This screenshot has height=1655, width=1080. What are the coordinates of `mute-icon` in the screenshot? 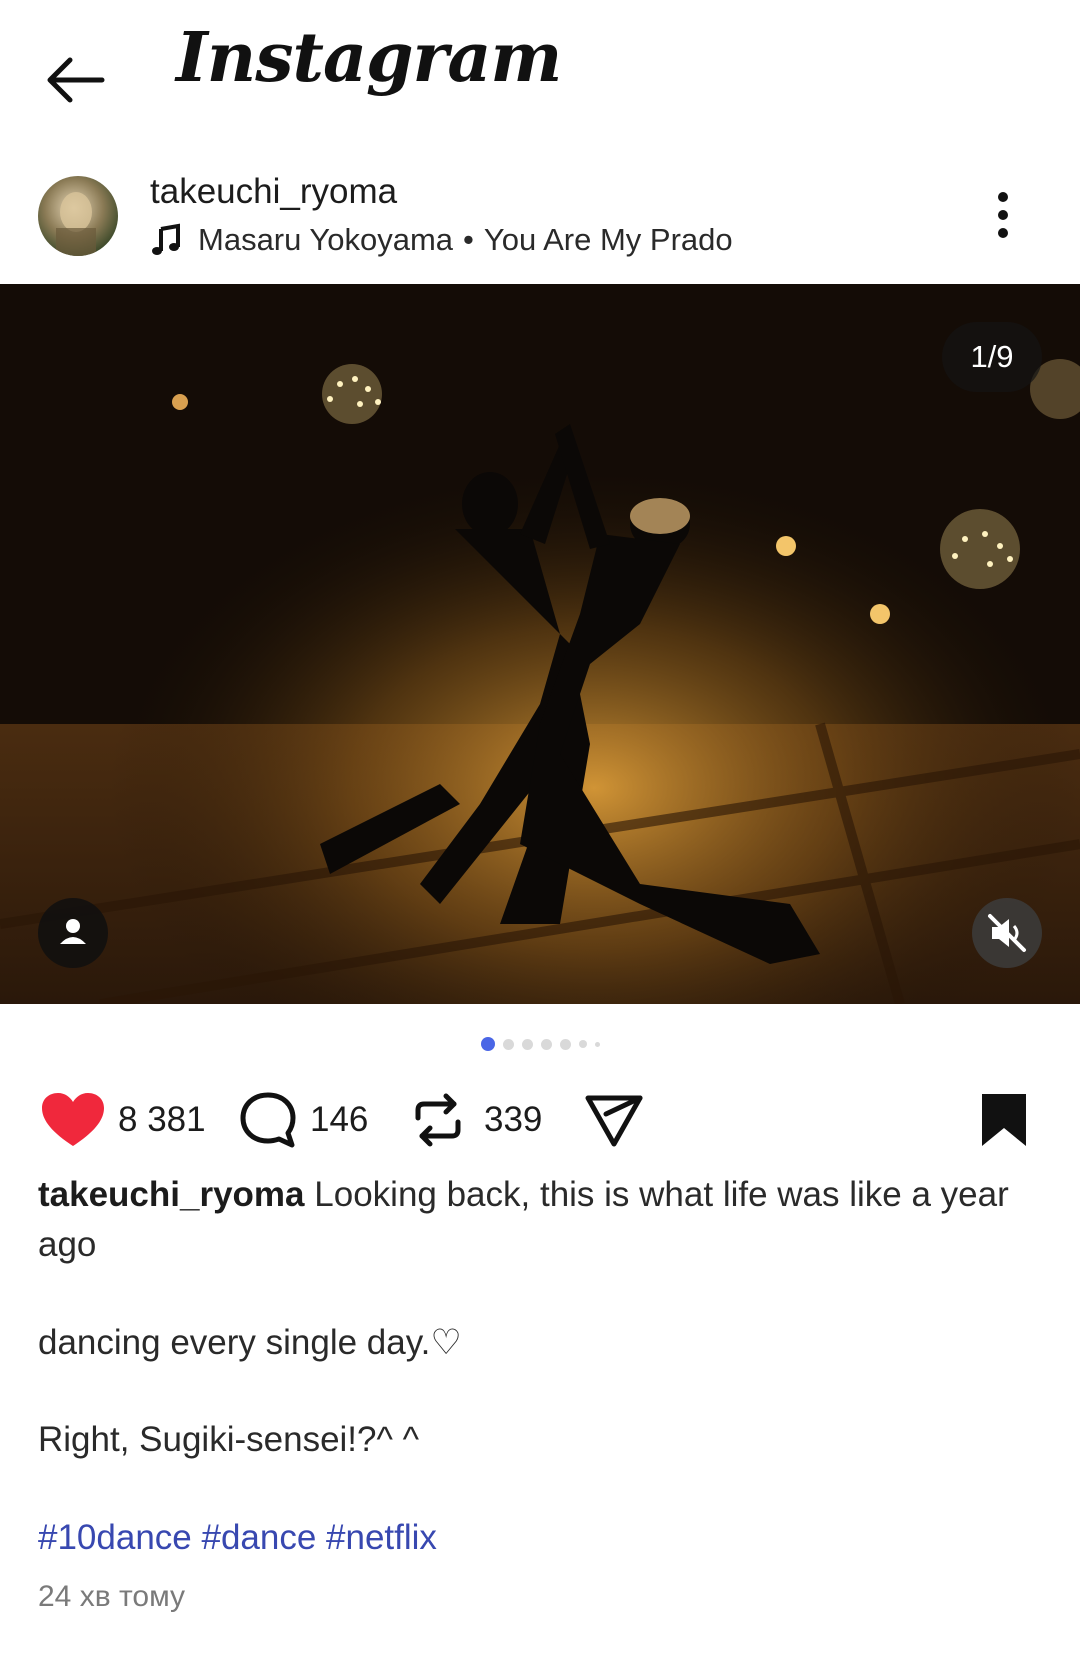 It's located at (1007, 933).